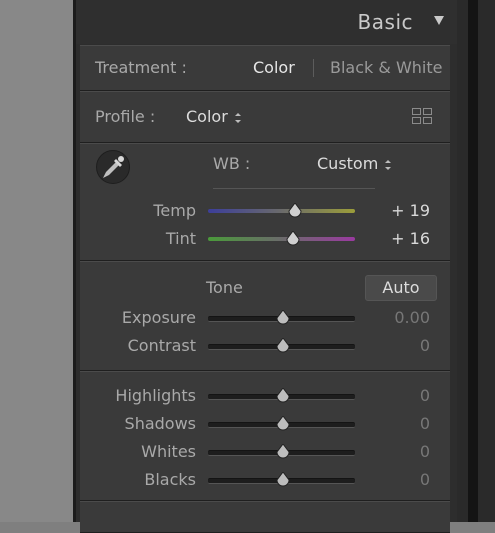 This screenshot has width=495, height=533. I want to click on tone-auto-button: Auto, so click(401, 288).